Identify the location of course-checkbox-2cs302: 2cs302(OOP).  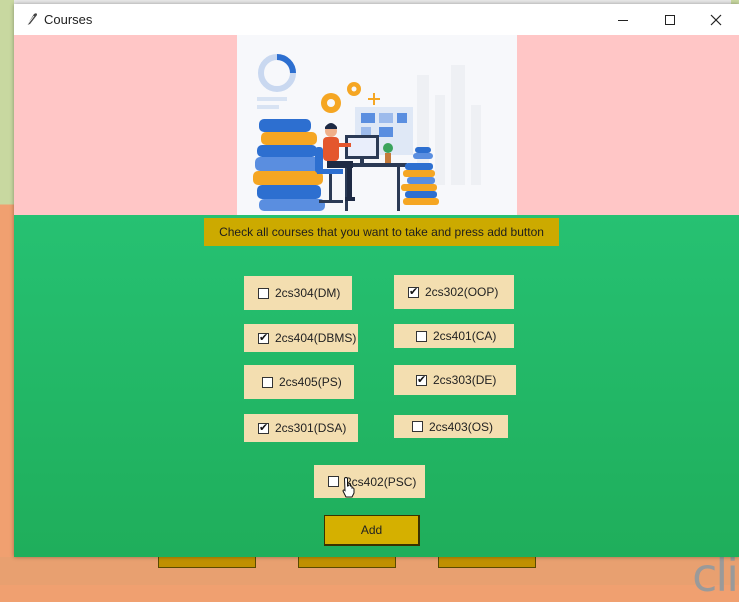
(454, 292).